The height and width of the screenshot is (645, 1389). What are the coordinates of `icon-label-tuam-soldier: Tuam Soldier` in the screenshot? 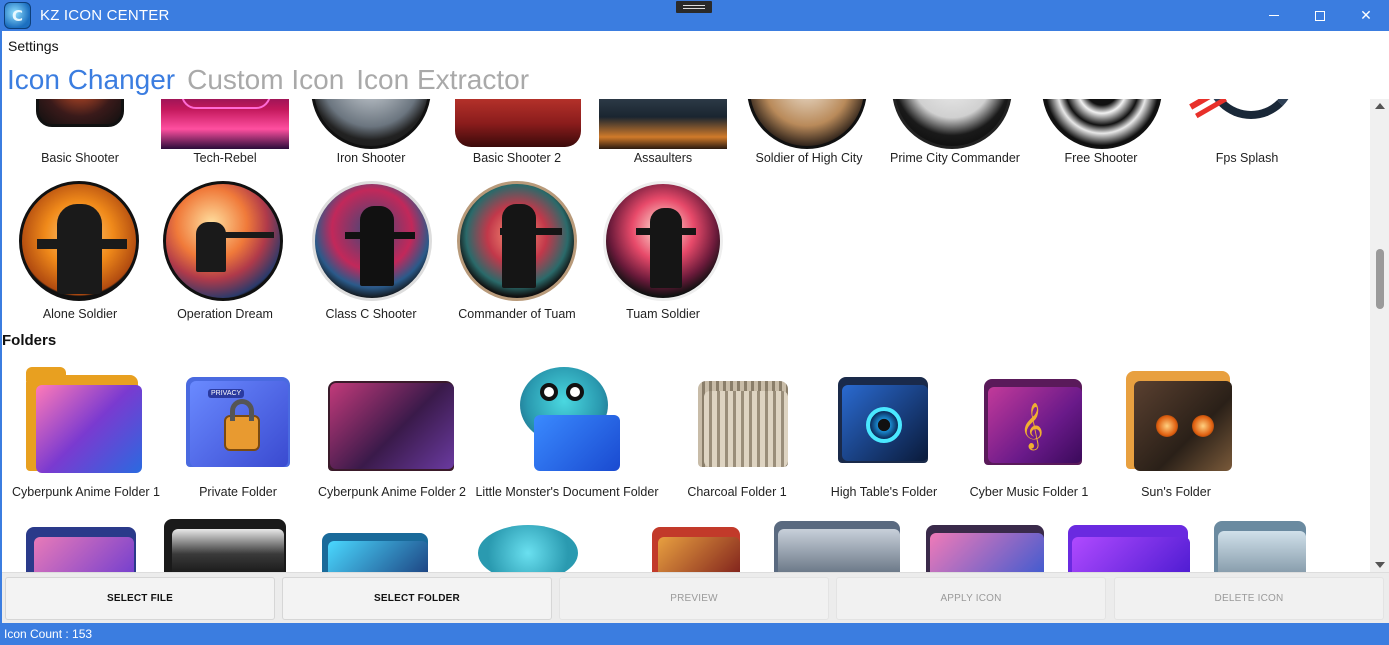 It's located at (663, 314).